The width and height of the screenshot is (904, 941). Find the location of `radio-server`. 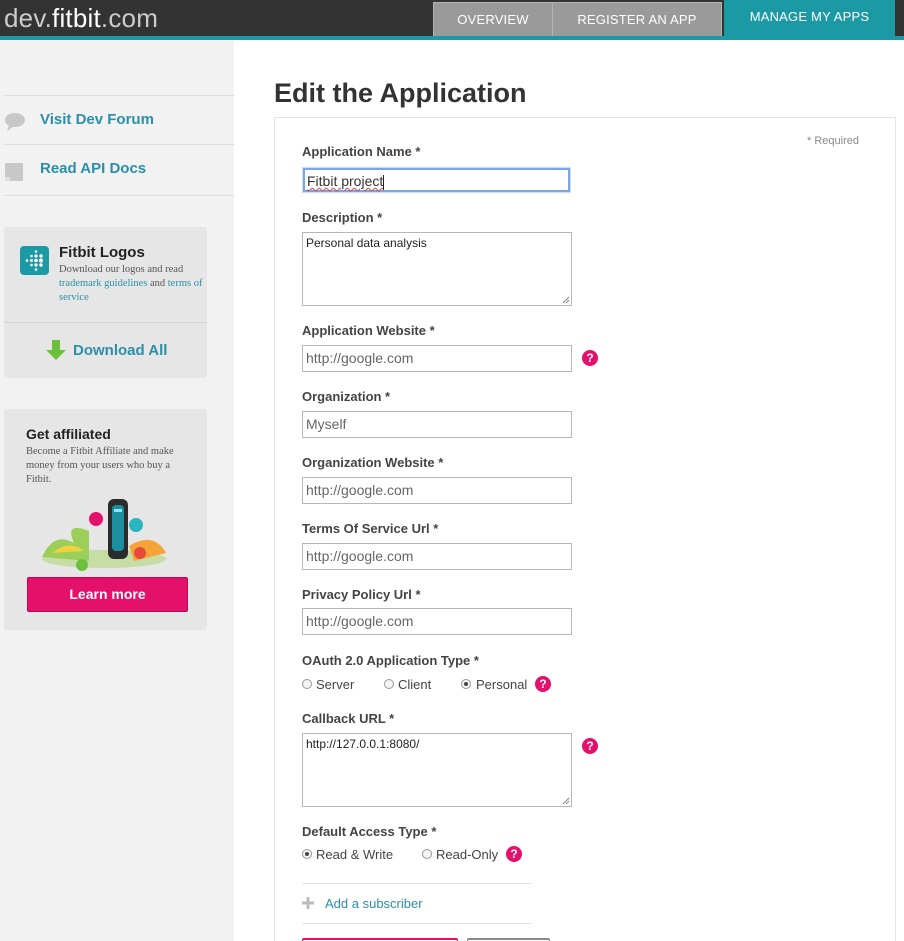

radio-server is located at coordinates (307, 684).